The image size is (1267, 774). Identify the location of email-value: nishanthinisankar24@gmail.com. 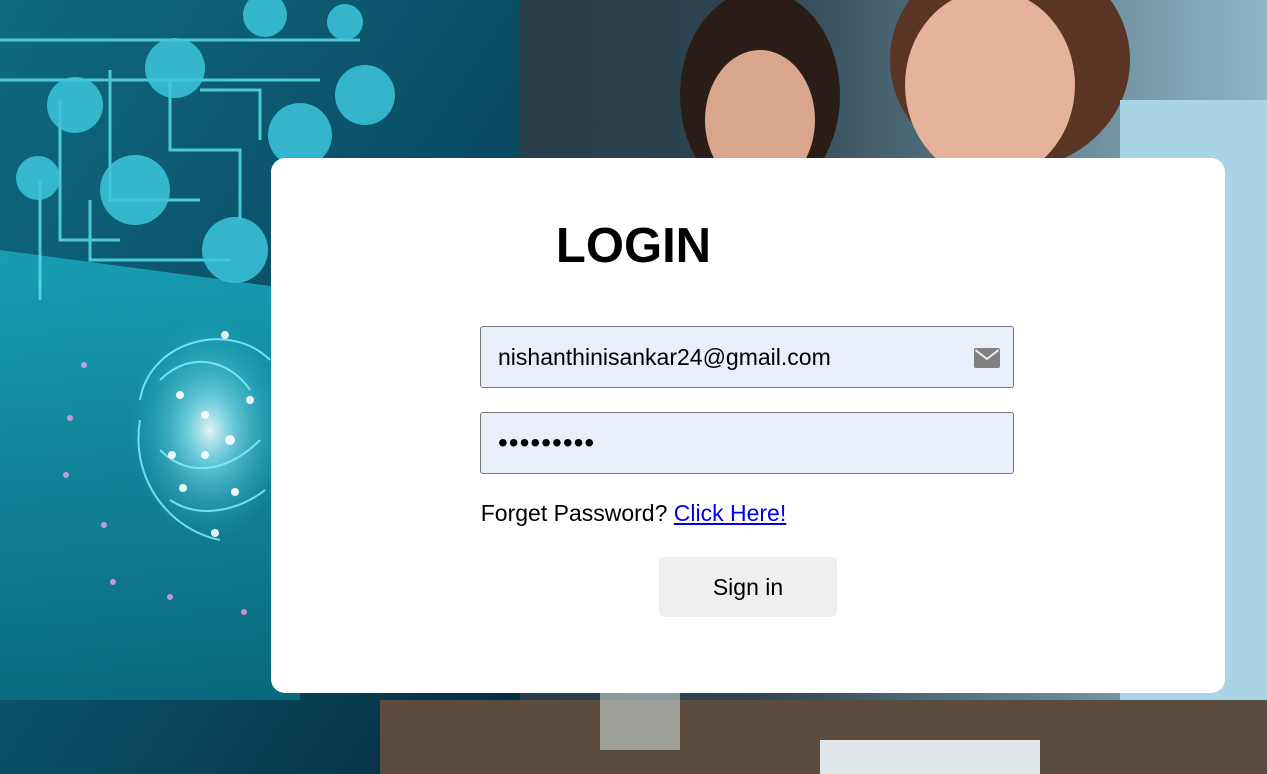
(664, 357).